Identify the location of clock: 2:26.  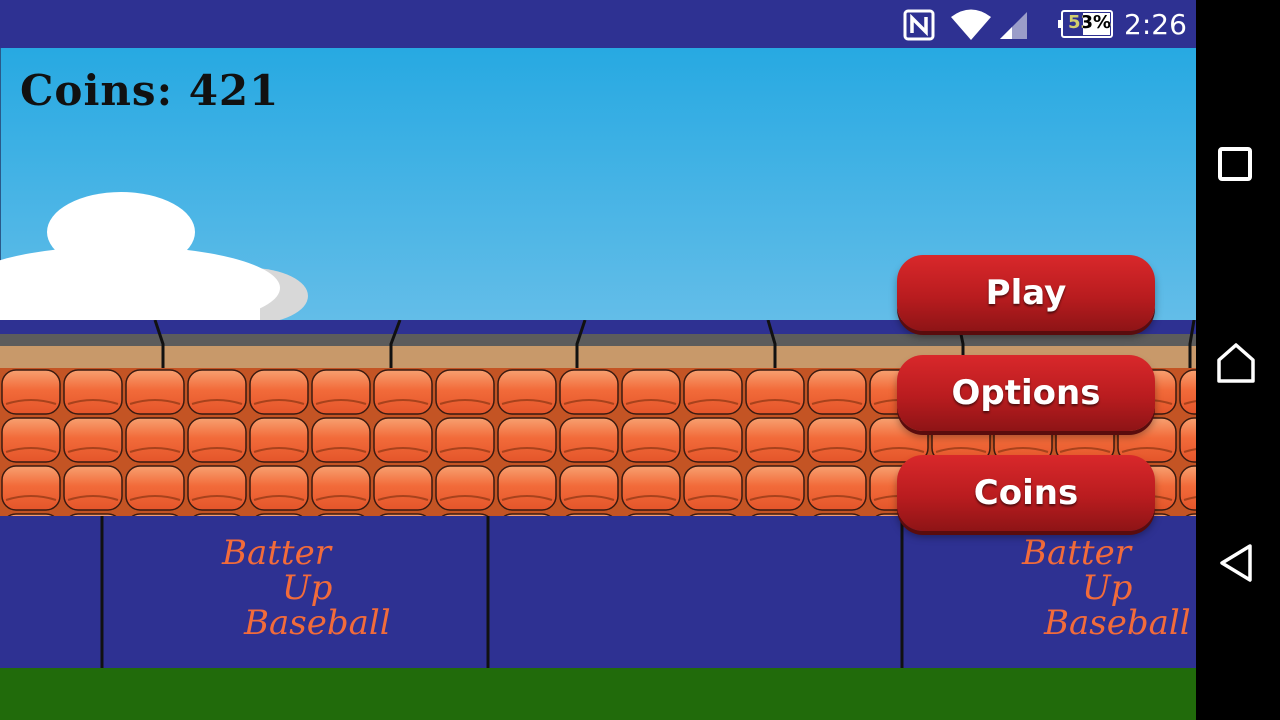
(1155, 24).